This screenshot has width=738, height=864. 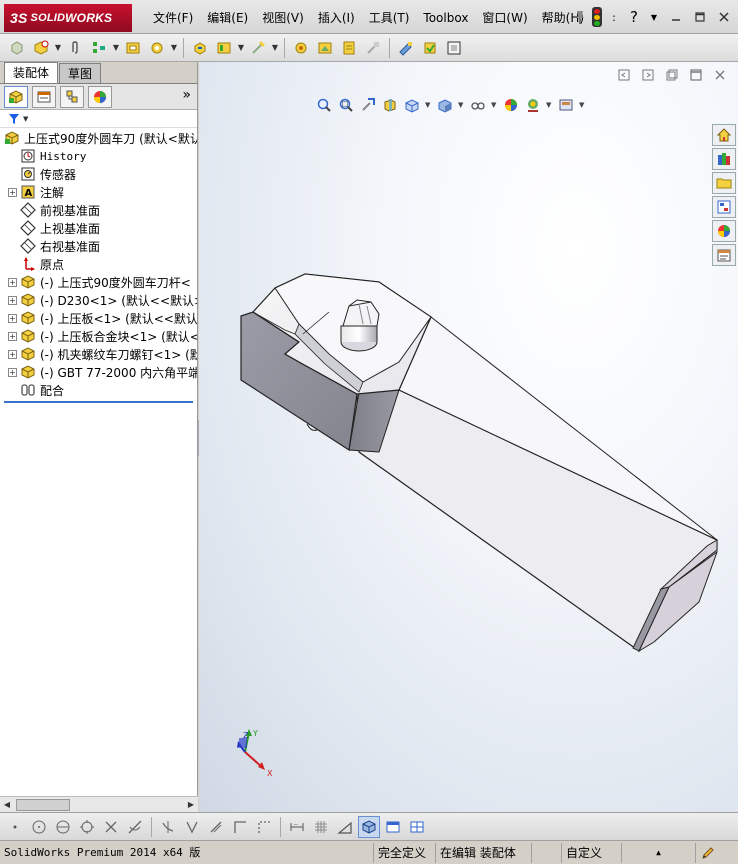 I want to click on tab-assembly: 装配体, so click(x=31, y=72).